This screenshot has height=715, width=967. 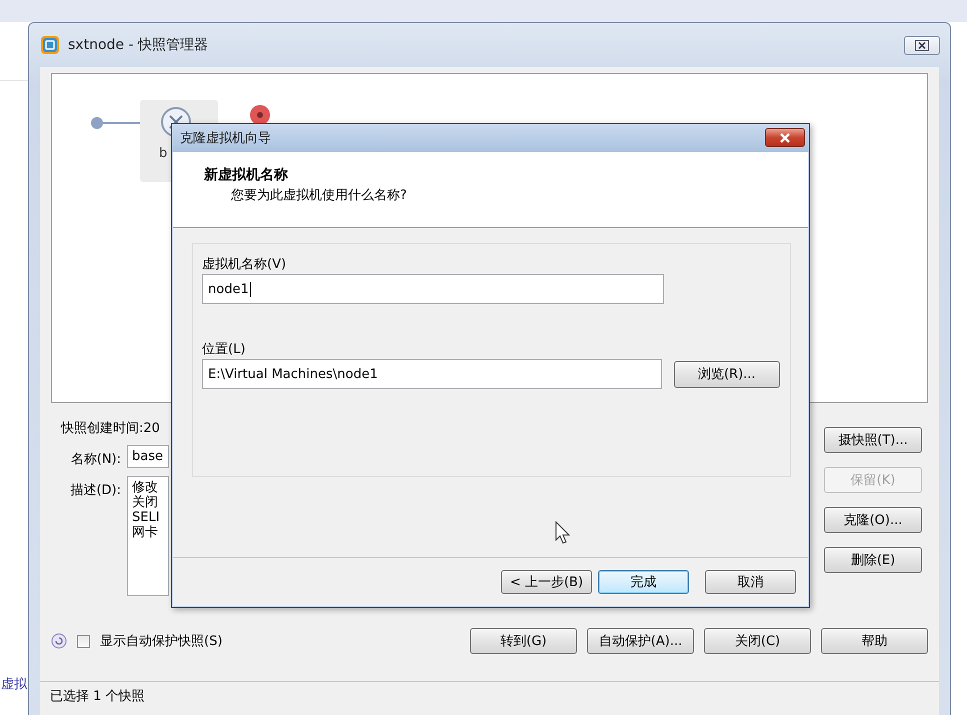 What do you see at coordinates (224, 349) in the screenshot?
I see `field-label: 位置(L)` at bounding box center [224, 349].